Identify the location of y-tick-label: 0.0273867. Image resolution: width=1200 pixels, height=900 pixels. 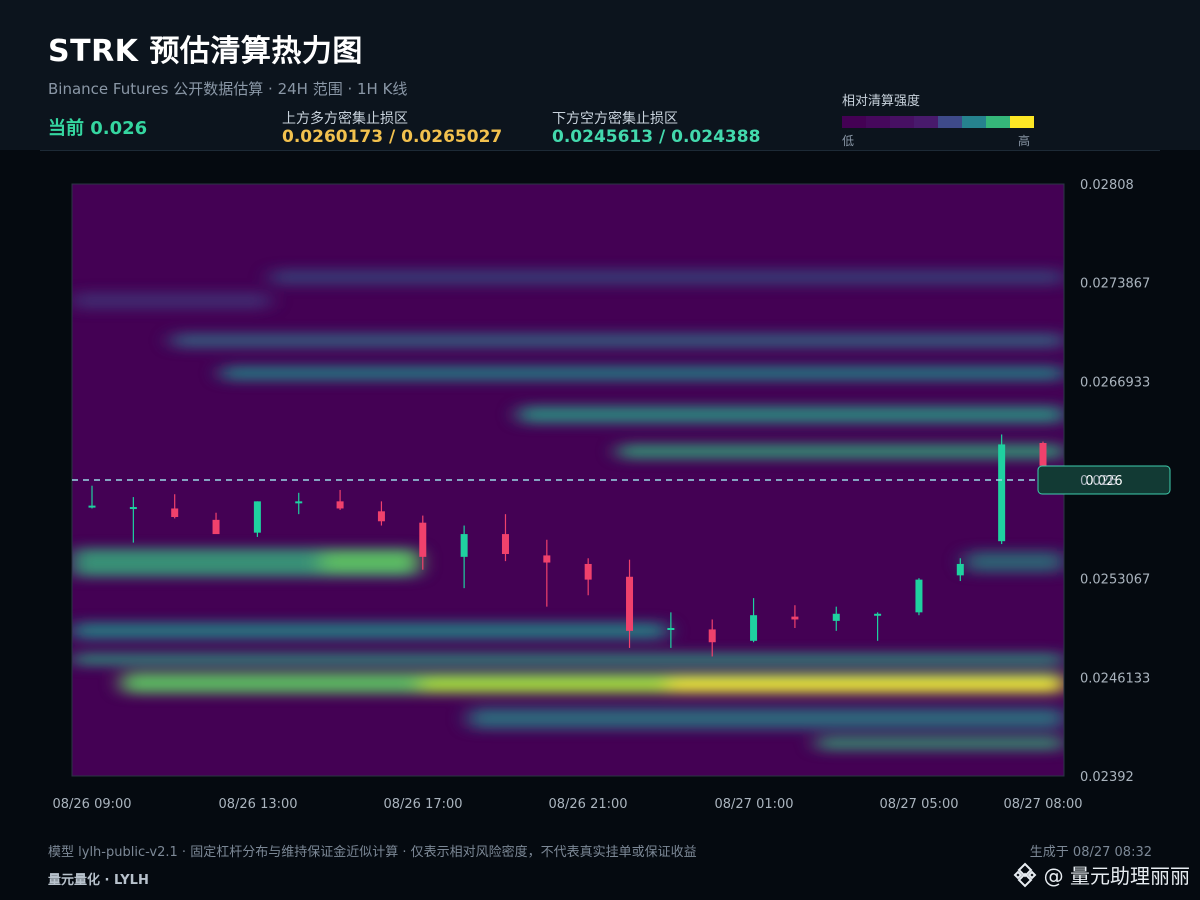
(1115, 284).